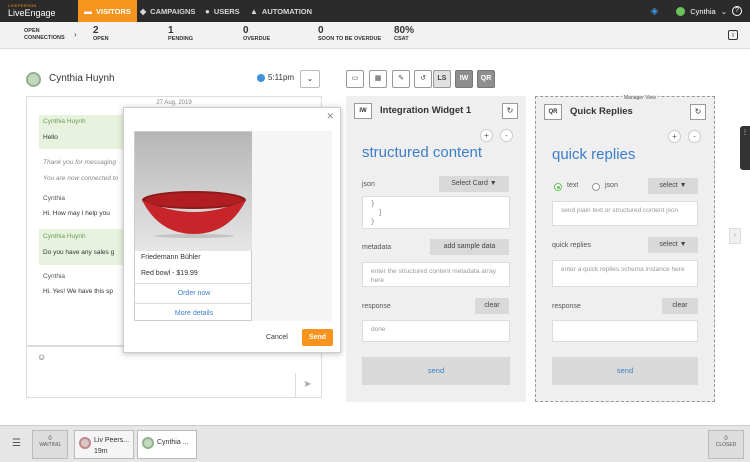 Image resolution: width=750 pixels, height=462 pixels. I want to click on waiting-tab: 0 WAITING, so click(50, 444).